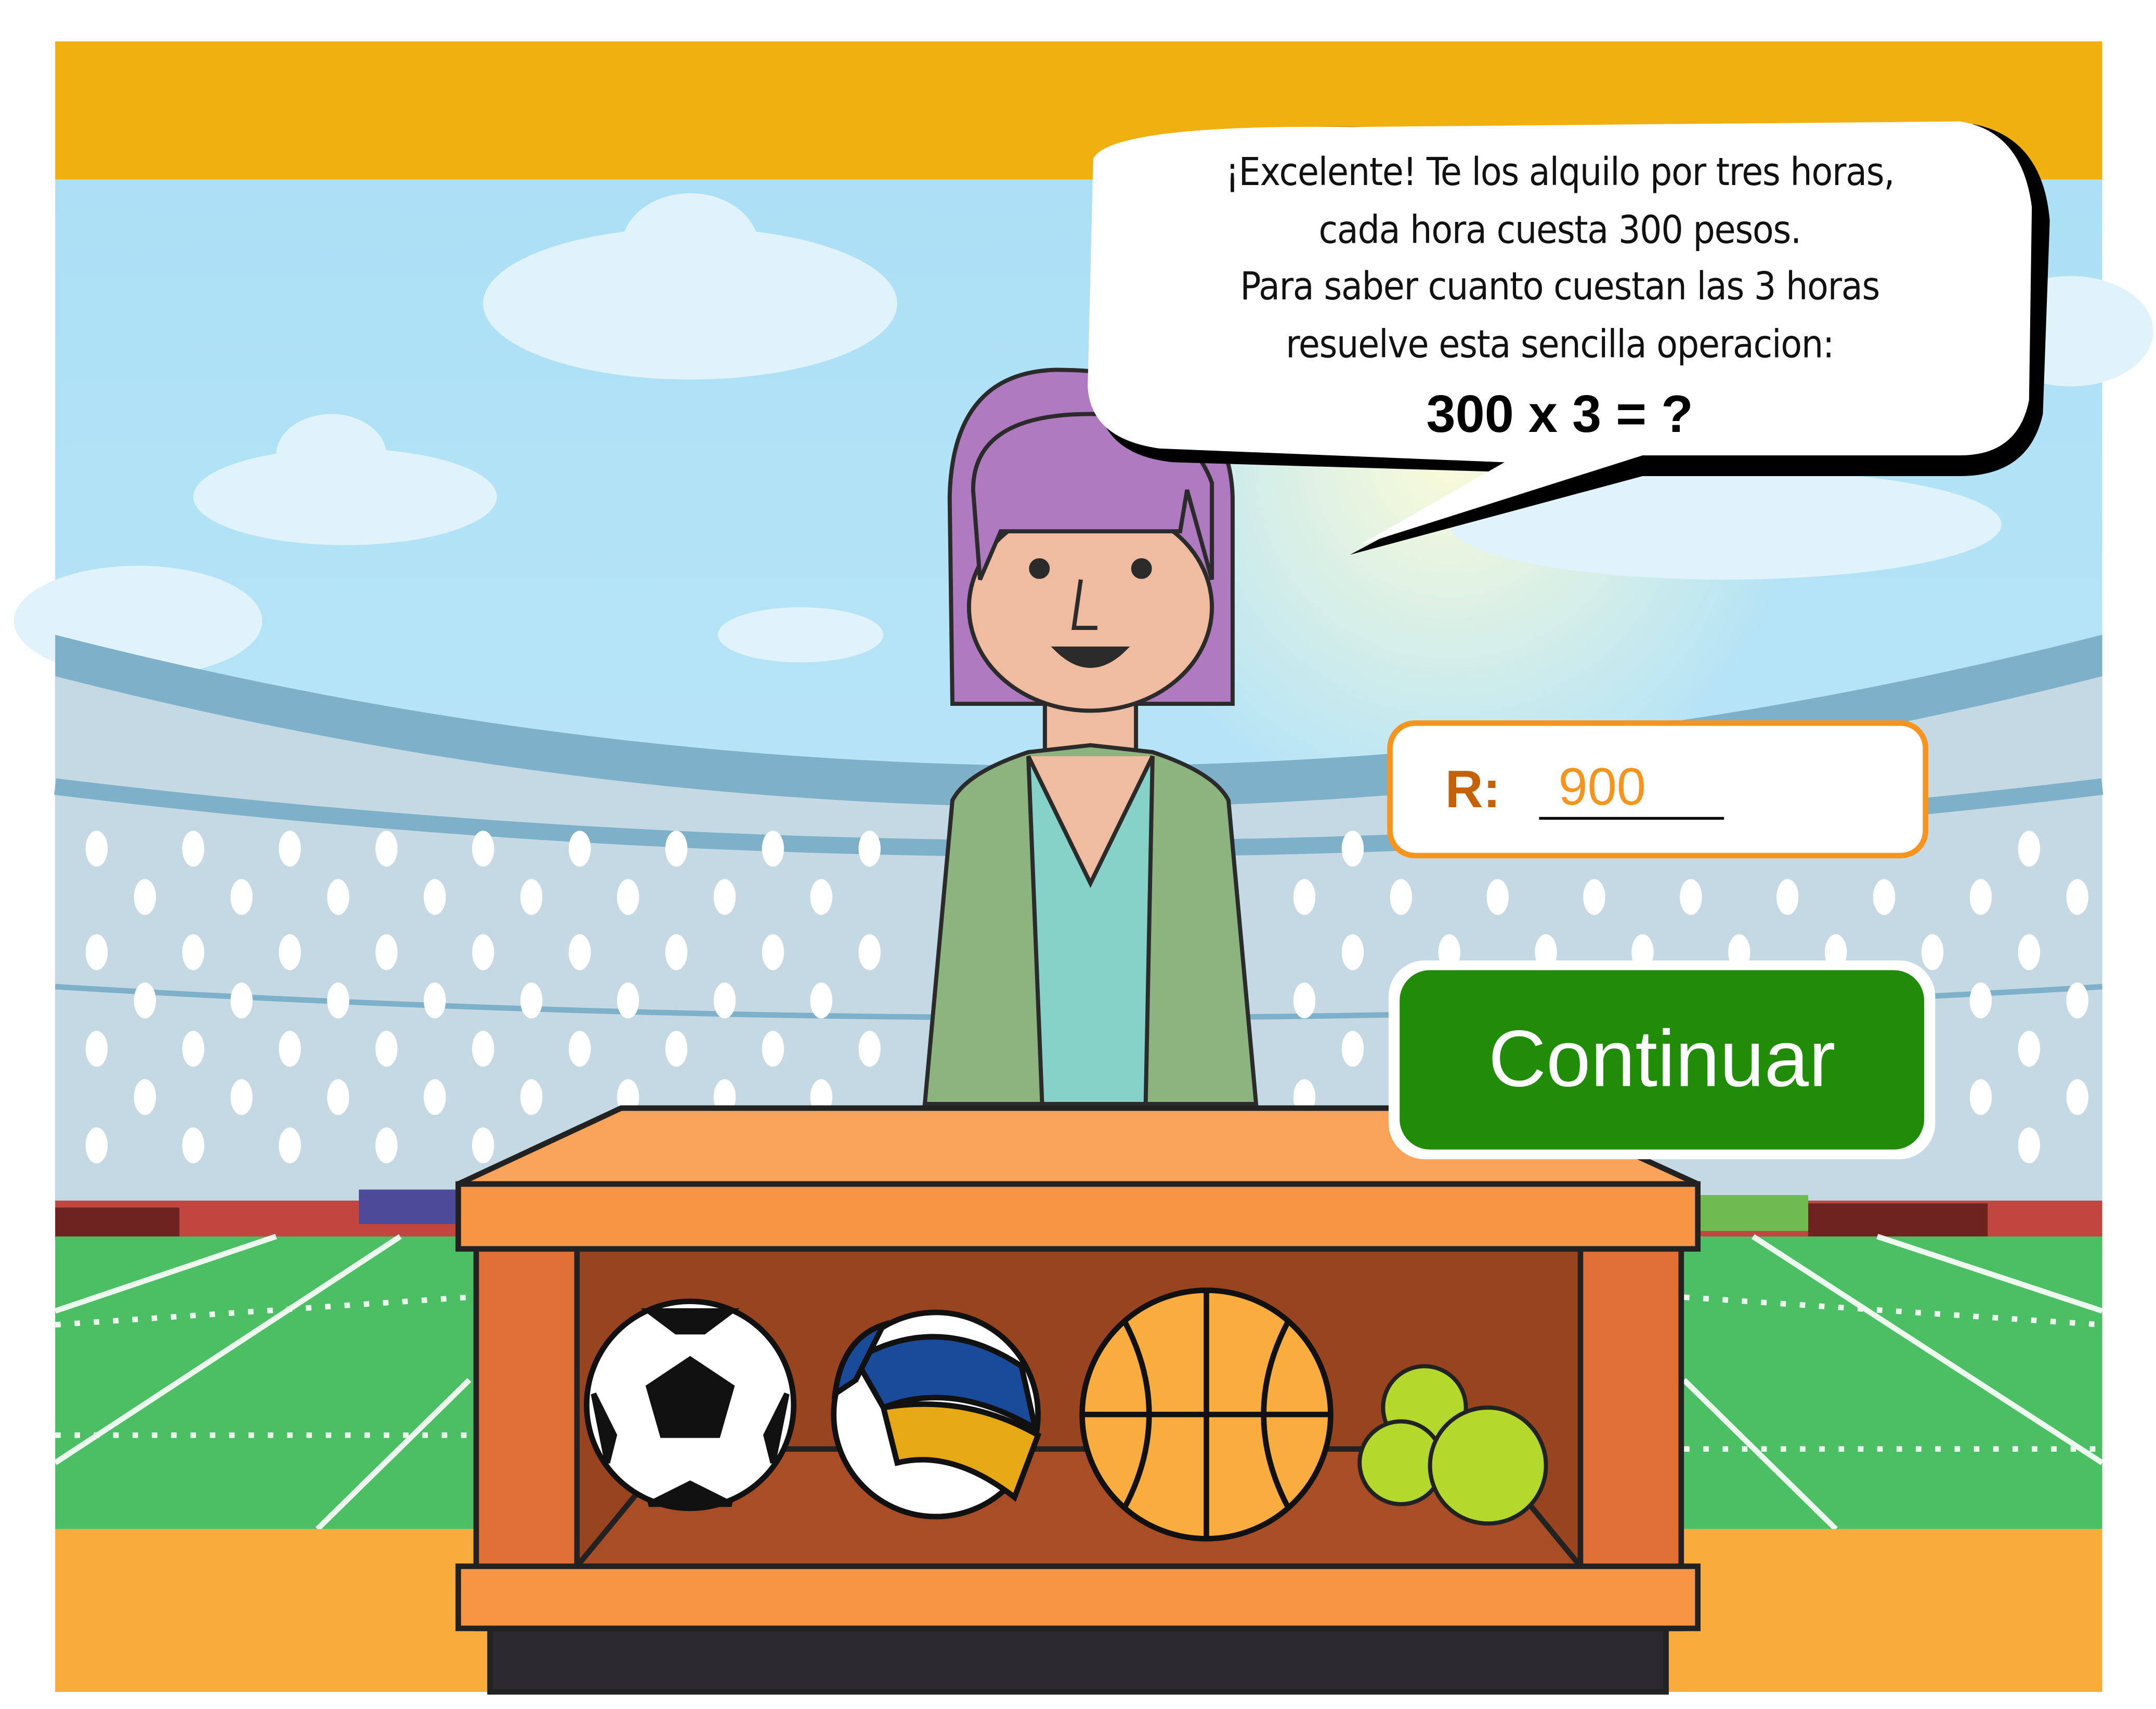  What do you see at coordinates (1560, 286) in the screenshot?
I see `speech-line: Para saber cuanto cuestan las 3 horas` at bounding box center [1560, 286].